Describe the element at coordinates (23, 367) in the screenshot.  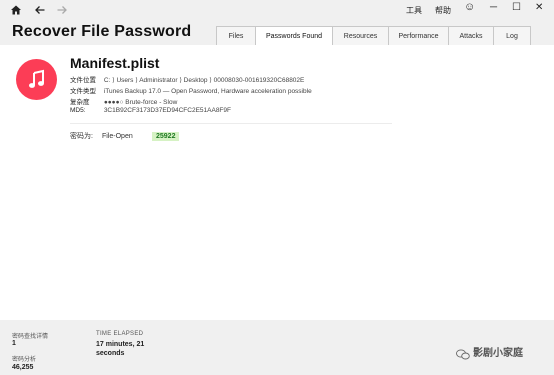
I see `stat-value-analyzed: 46,255` at that location.